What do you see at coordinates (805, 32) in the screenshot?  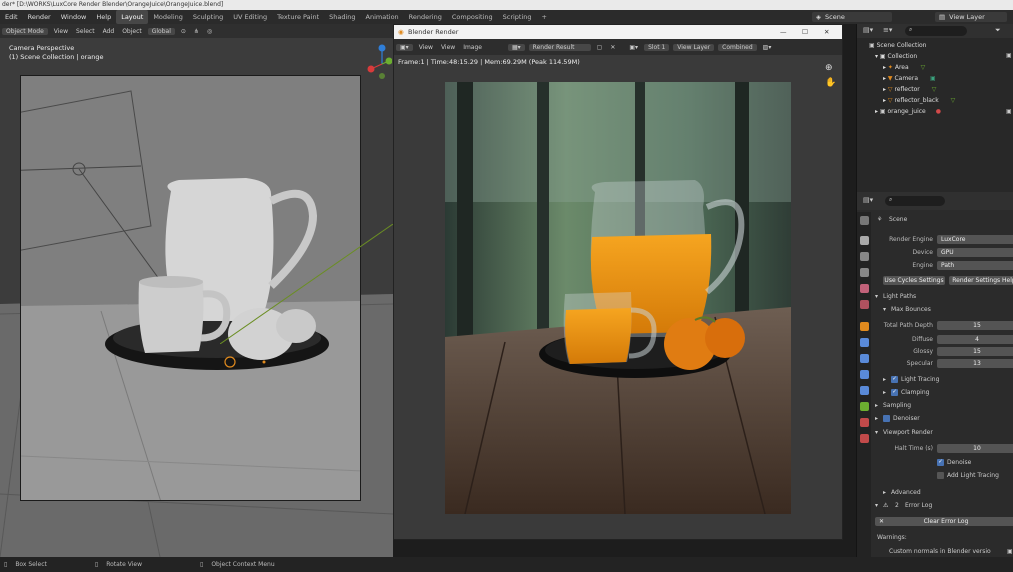 I see `maximize-icon: ☐` at bounding box center [805, 32].